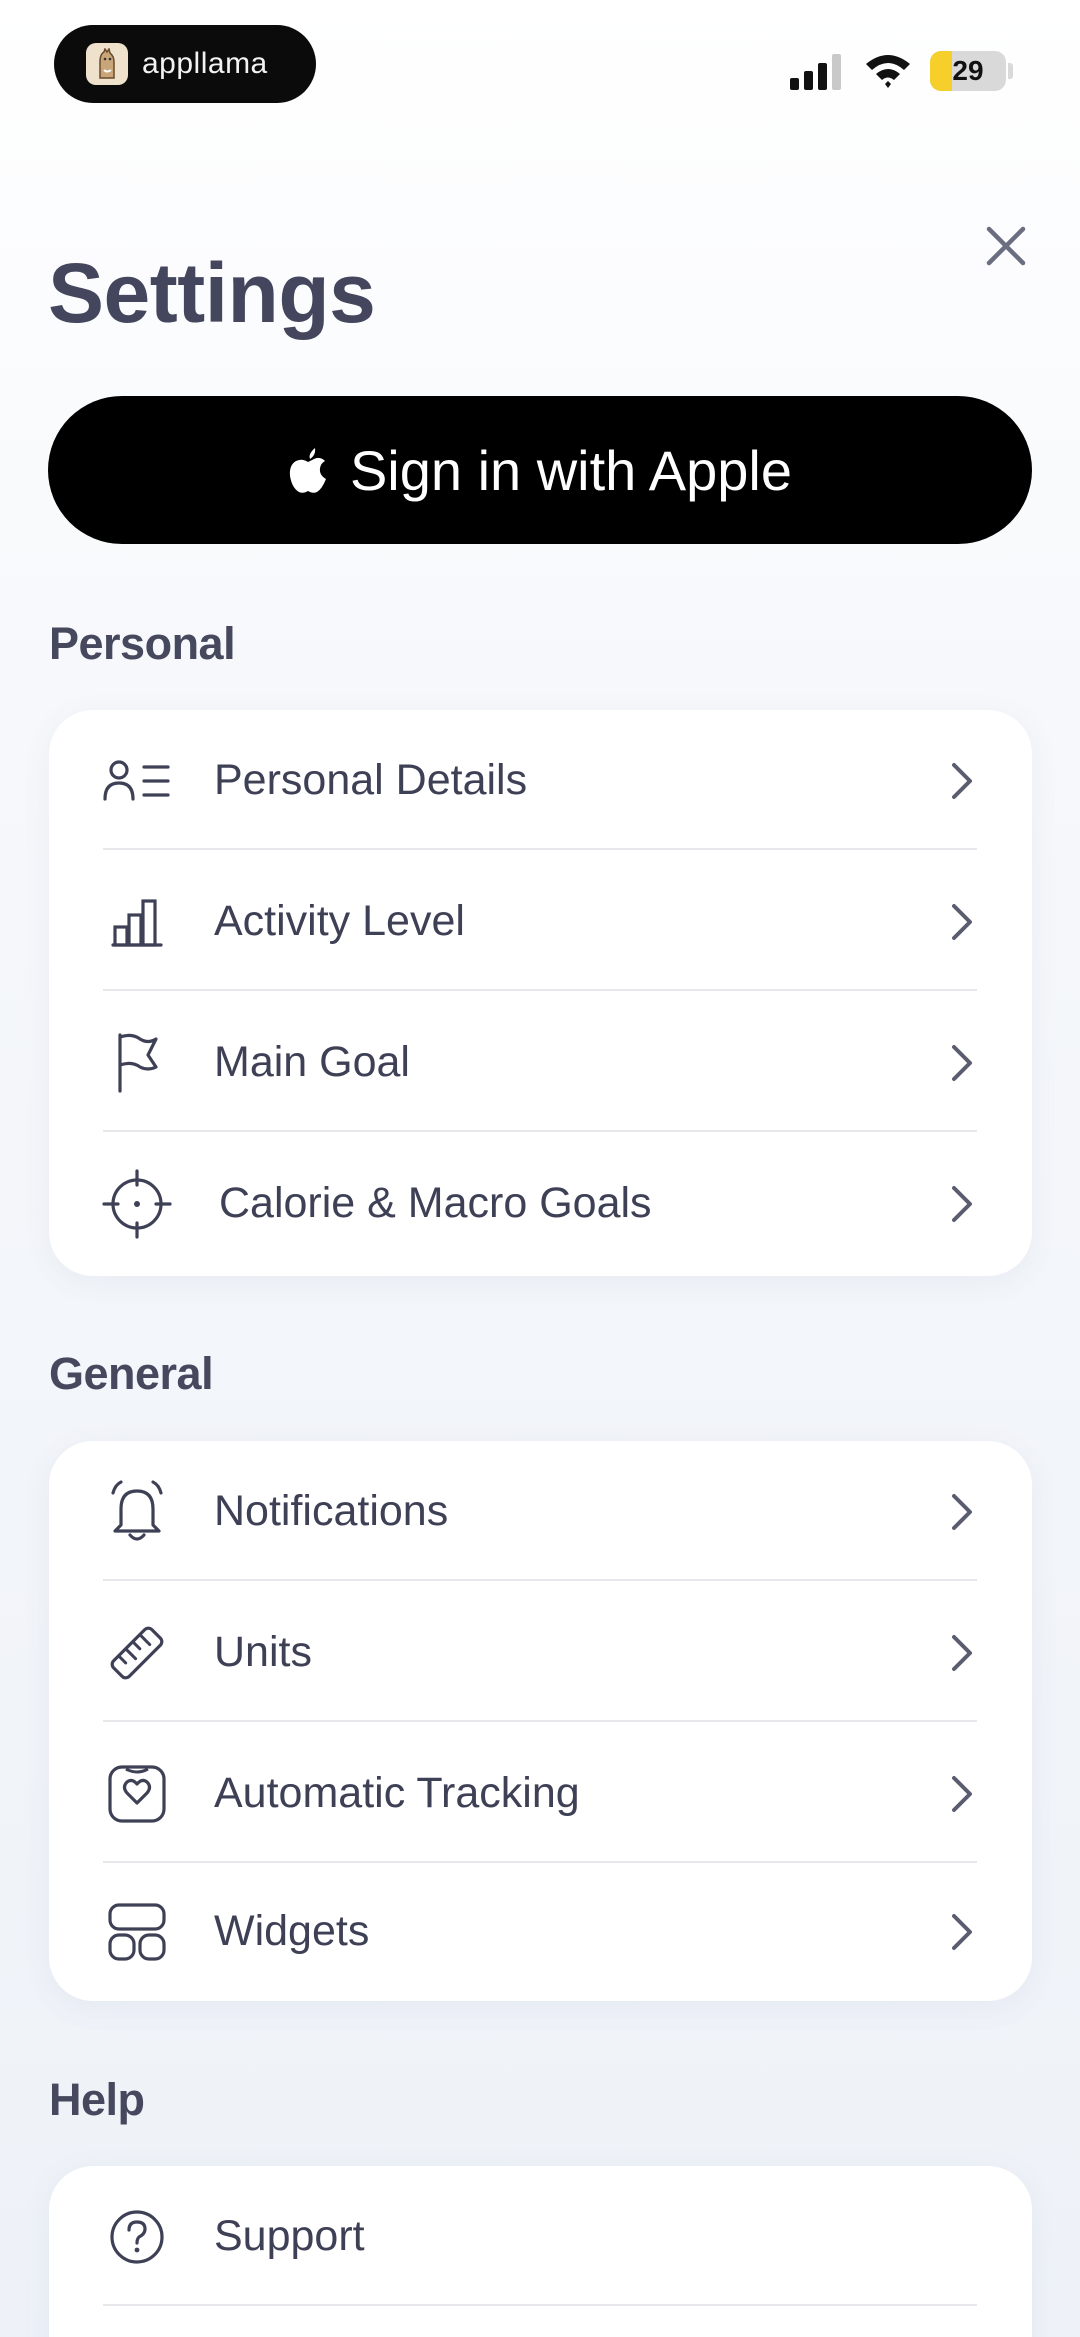 The width and height of the screenshot is (1080, 2337). I want to click on row-label: Personal Details, so click(371, 780).